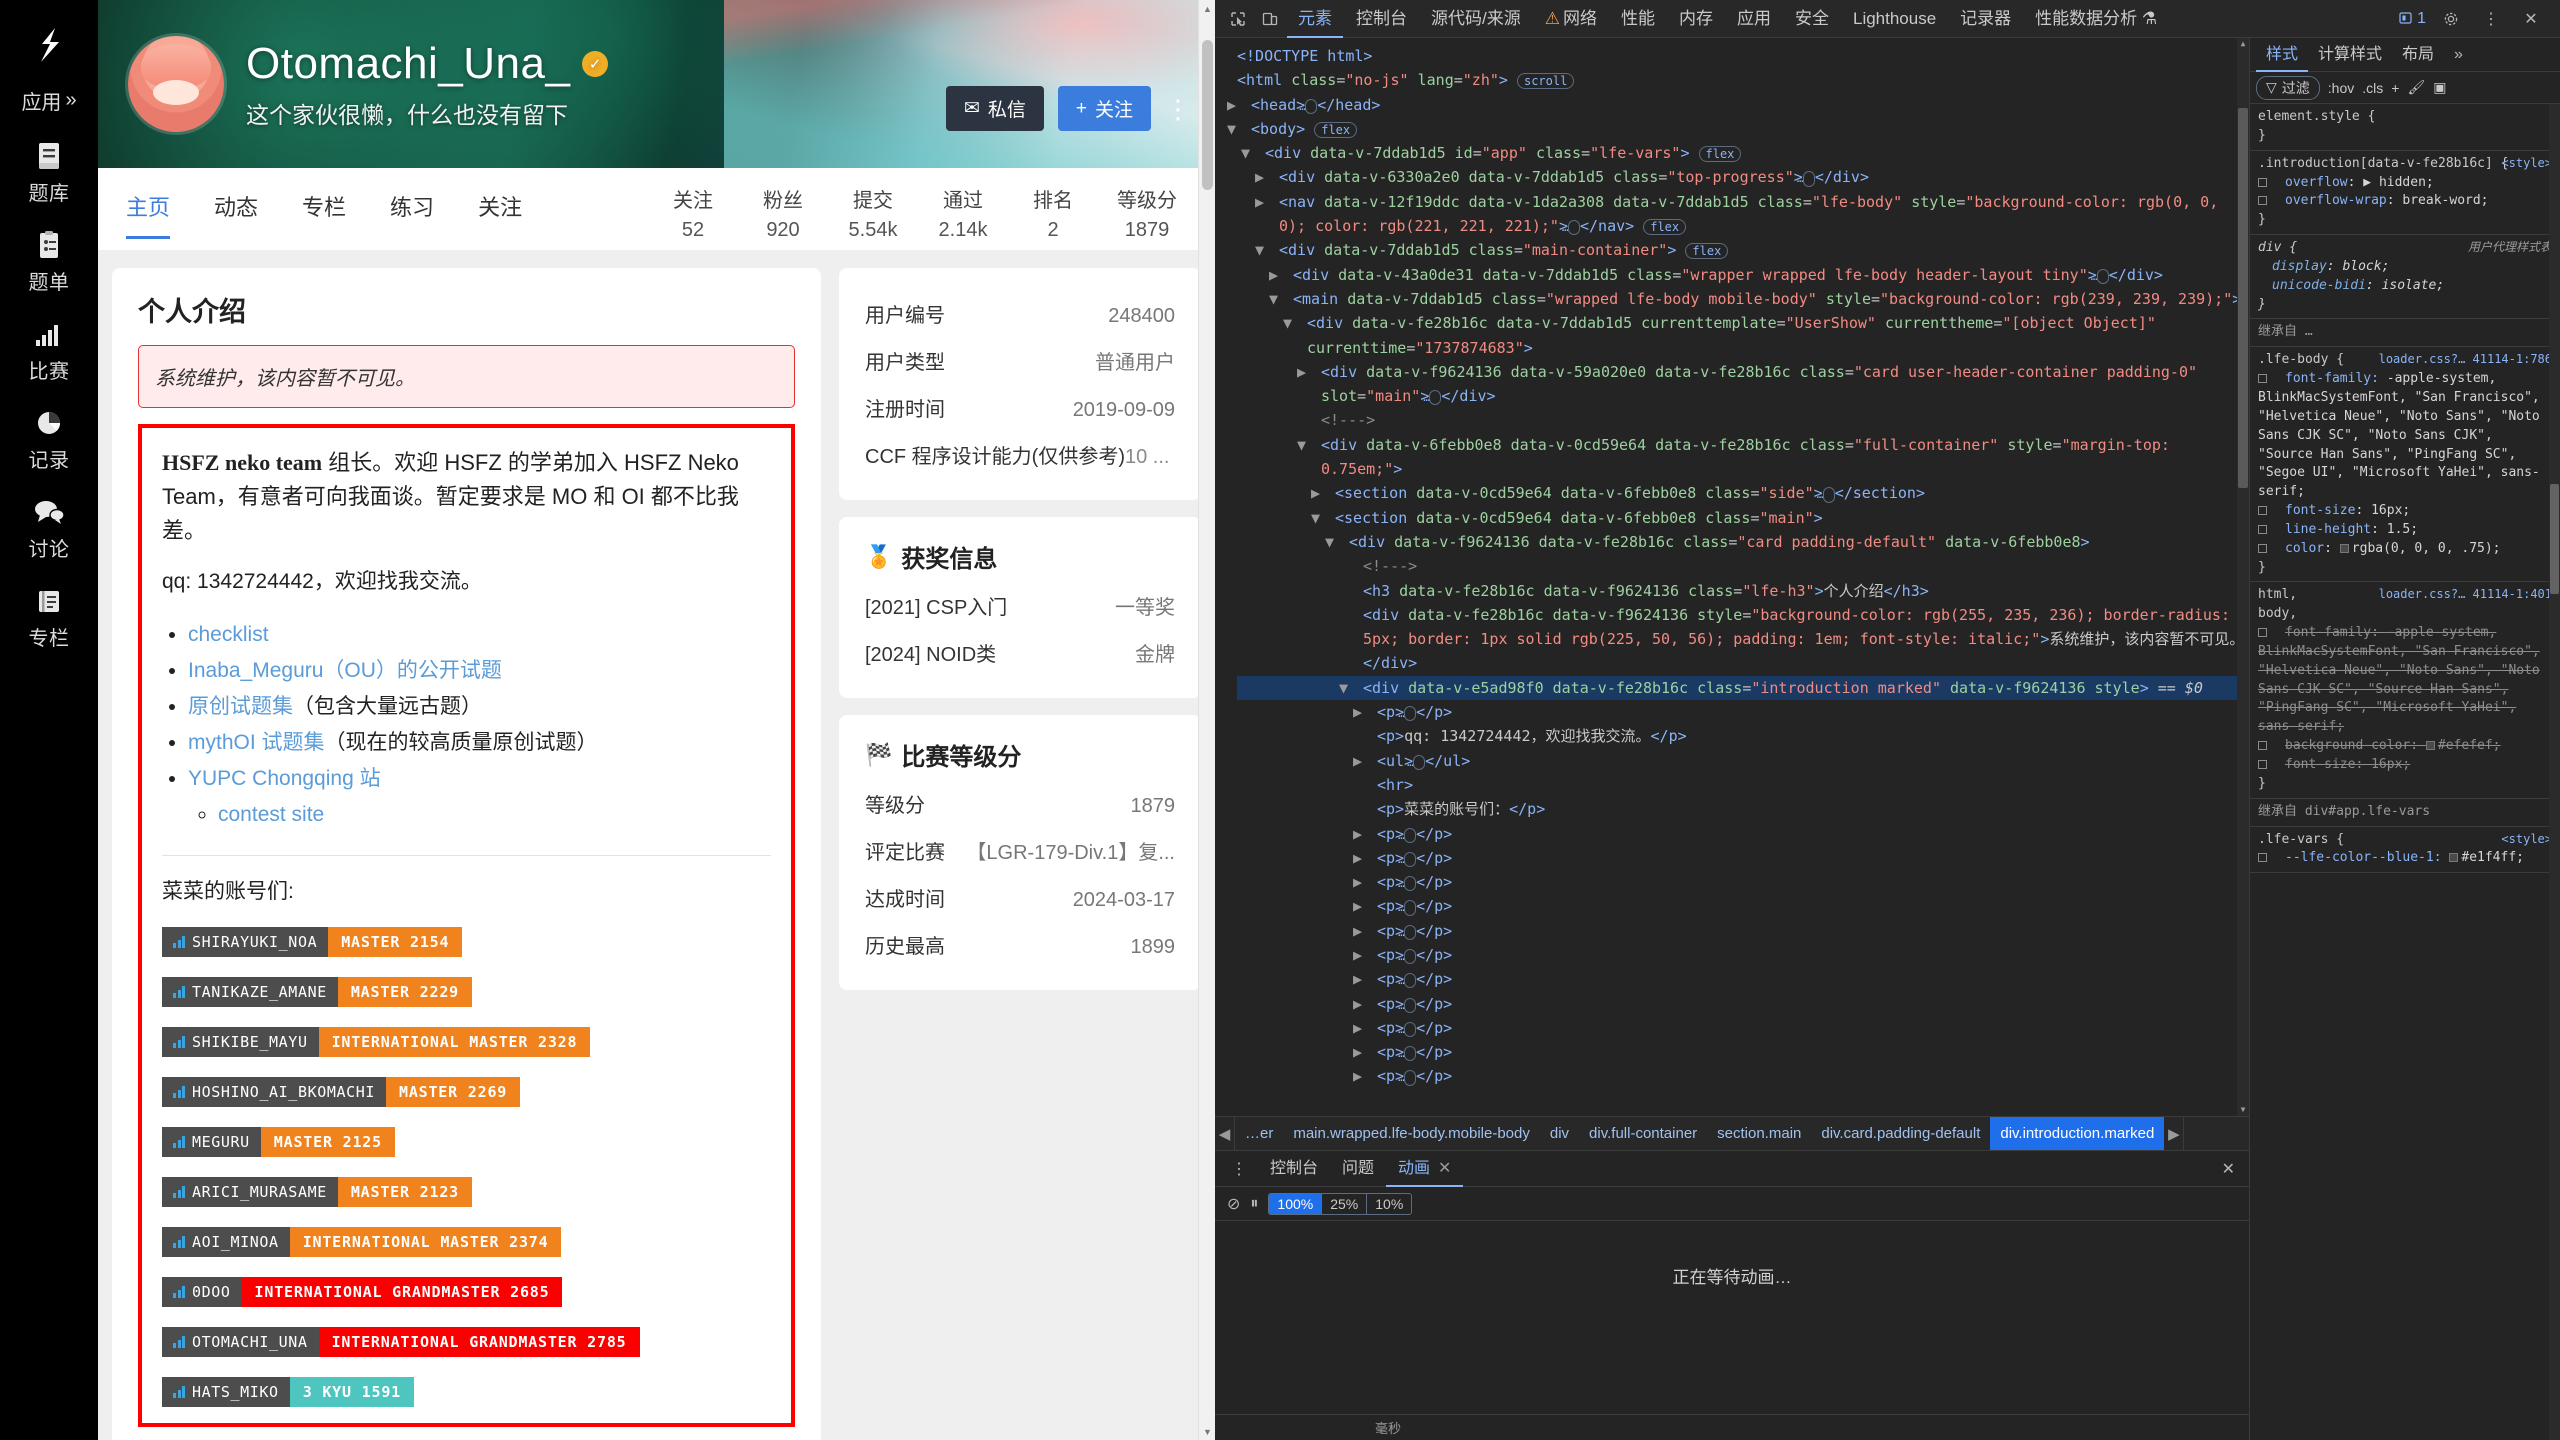 The width and height of the screenshot is (2560, 1440). Describe the element at coordinates (2531, 19) in the screenshot. I see `close-icon: ✕` at that location.